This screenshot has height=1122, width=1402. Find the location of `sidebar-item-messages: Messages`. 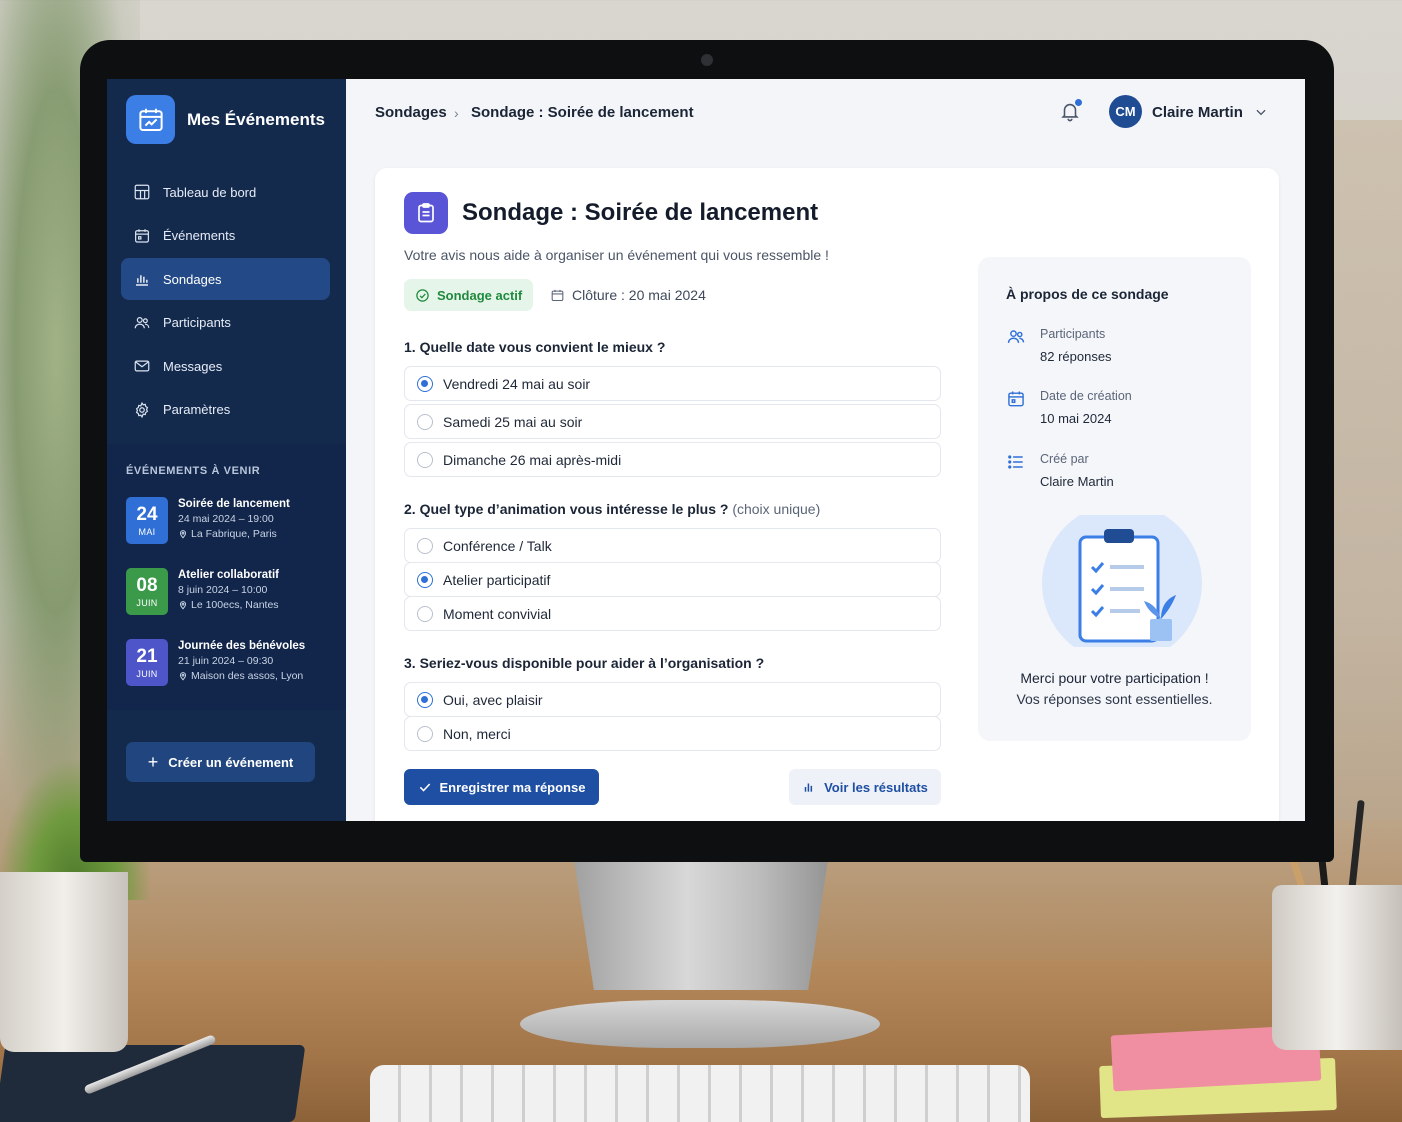

sidebar-item-messages: Messages is located at coordinates (225, 366).